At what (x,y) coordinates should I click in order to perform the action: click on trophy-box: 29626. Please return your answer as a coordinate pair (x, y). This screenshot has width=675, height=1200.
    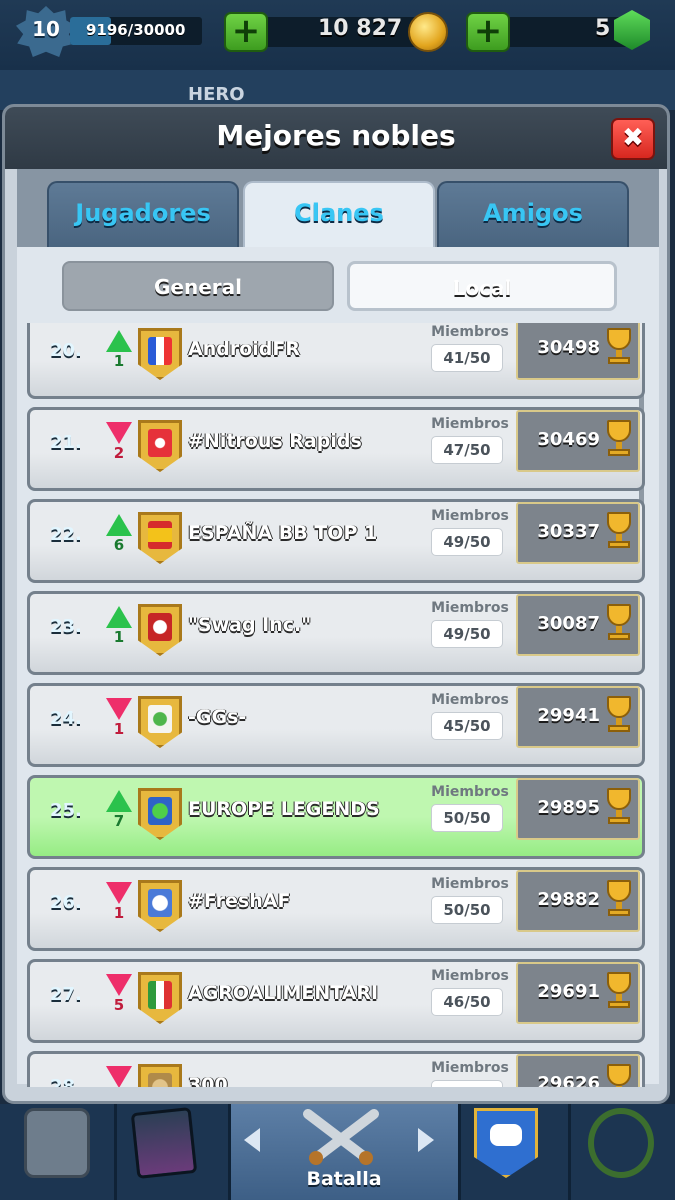
    Looking at the image, I should click on (578, 1070).